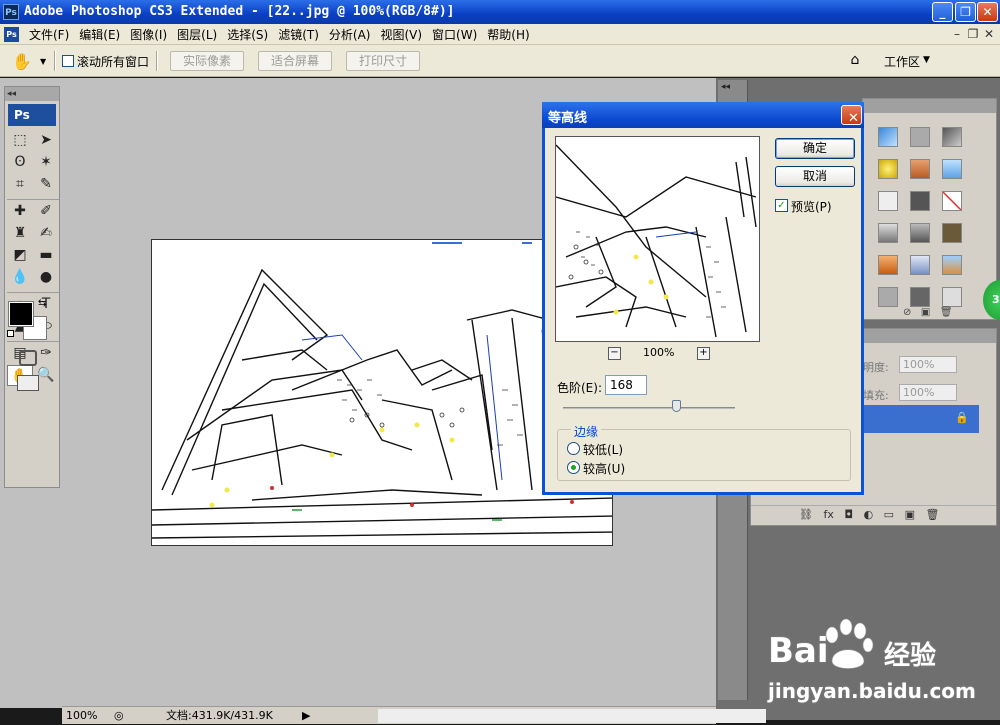 The image size is (1000, 725). What do you see at coordinates (614, 353) in the screenshot?
I see `zoom-out-button: −` at bounding box center [614, 353].